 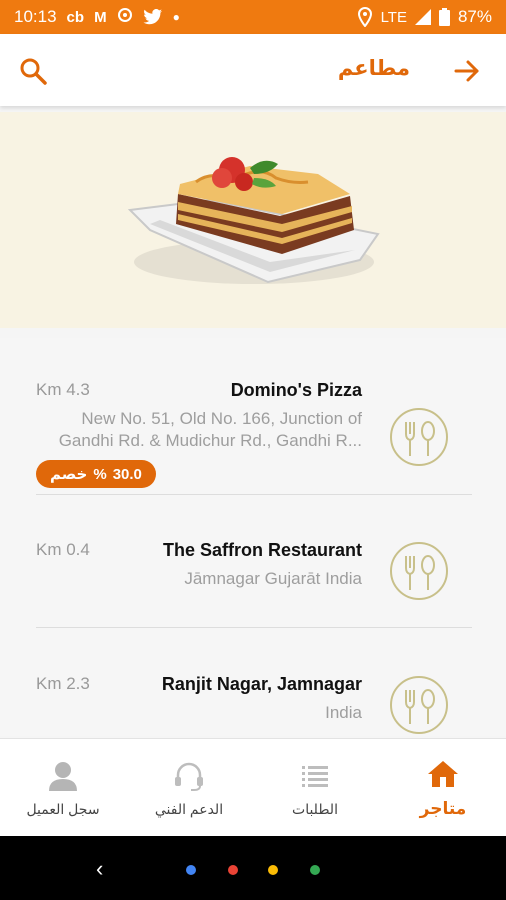 What do you see at coordinates (315, 870) in the screenshot?
I see `assistant-dot-green` at bounding box center [315, 870].